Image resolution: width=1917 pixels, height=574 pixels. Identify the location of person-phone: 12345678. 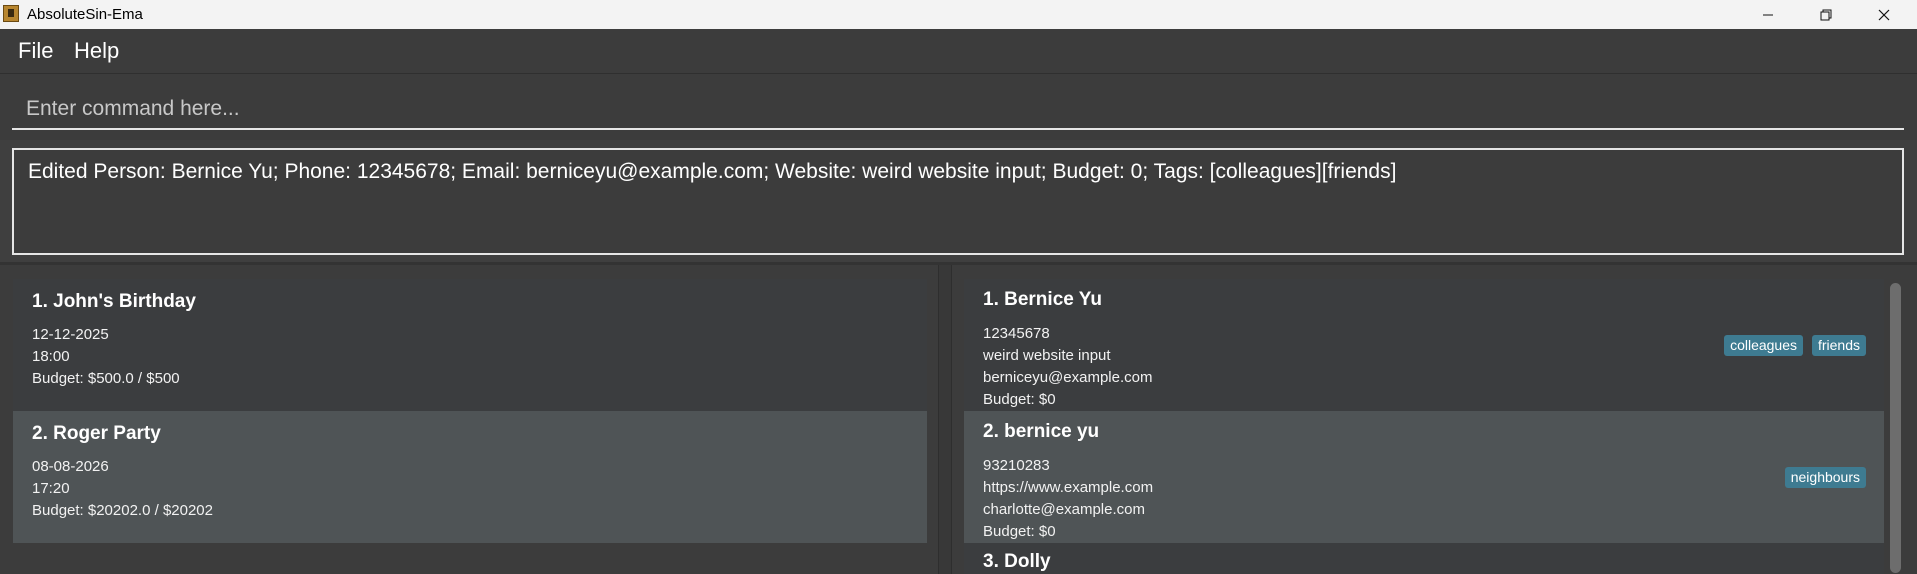
(1016, 333).